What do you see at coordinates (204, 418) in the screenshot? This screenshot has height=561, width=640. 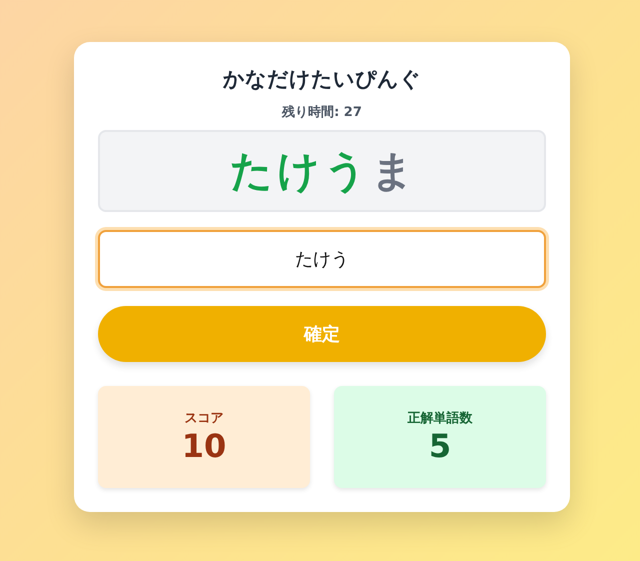 I see `stat-label: スコア` at bounding box center [204, 418].